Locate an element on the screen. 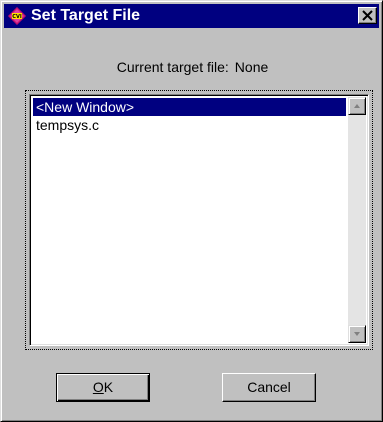 This screenshot has width=383, height=422. ok-label-rest: K is located at coordinates (108, 387).